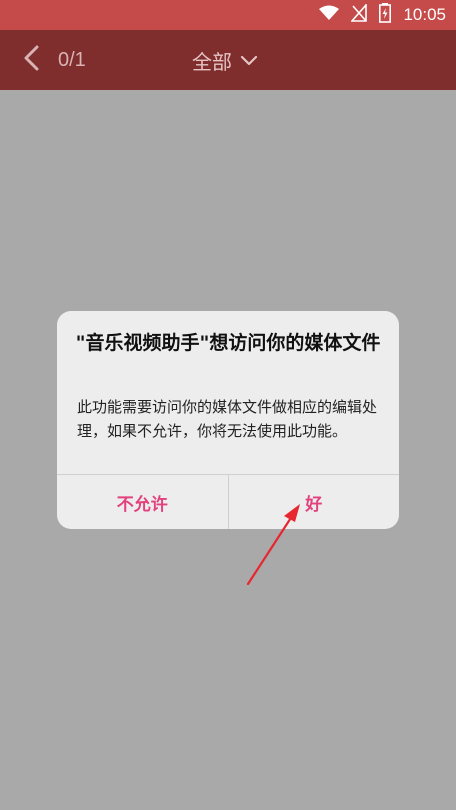 The image size is (456, 810). Describe the element at coordinates (424, 14) in the screenshot. I see `status-time: 10:05` at that location.